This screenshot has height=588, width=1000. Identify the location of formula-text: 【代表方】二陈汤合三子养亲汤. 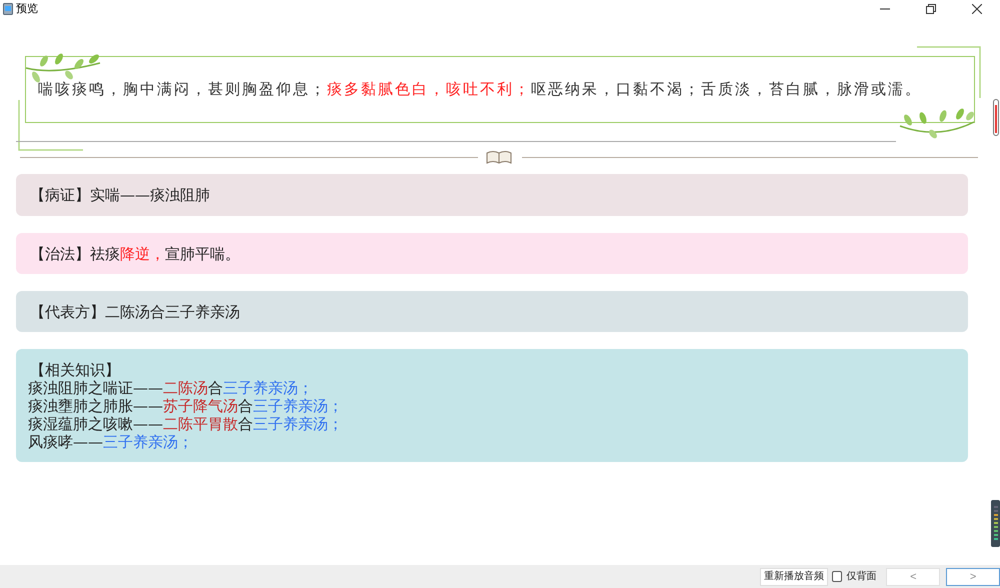
(135, 311).